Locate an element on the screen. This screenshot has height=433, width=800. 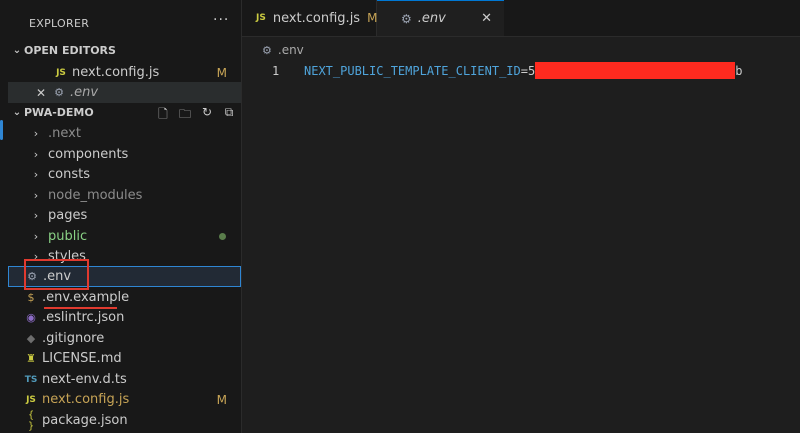
folder-next: › .next is located at coordinates (124, 133).